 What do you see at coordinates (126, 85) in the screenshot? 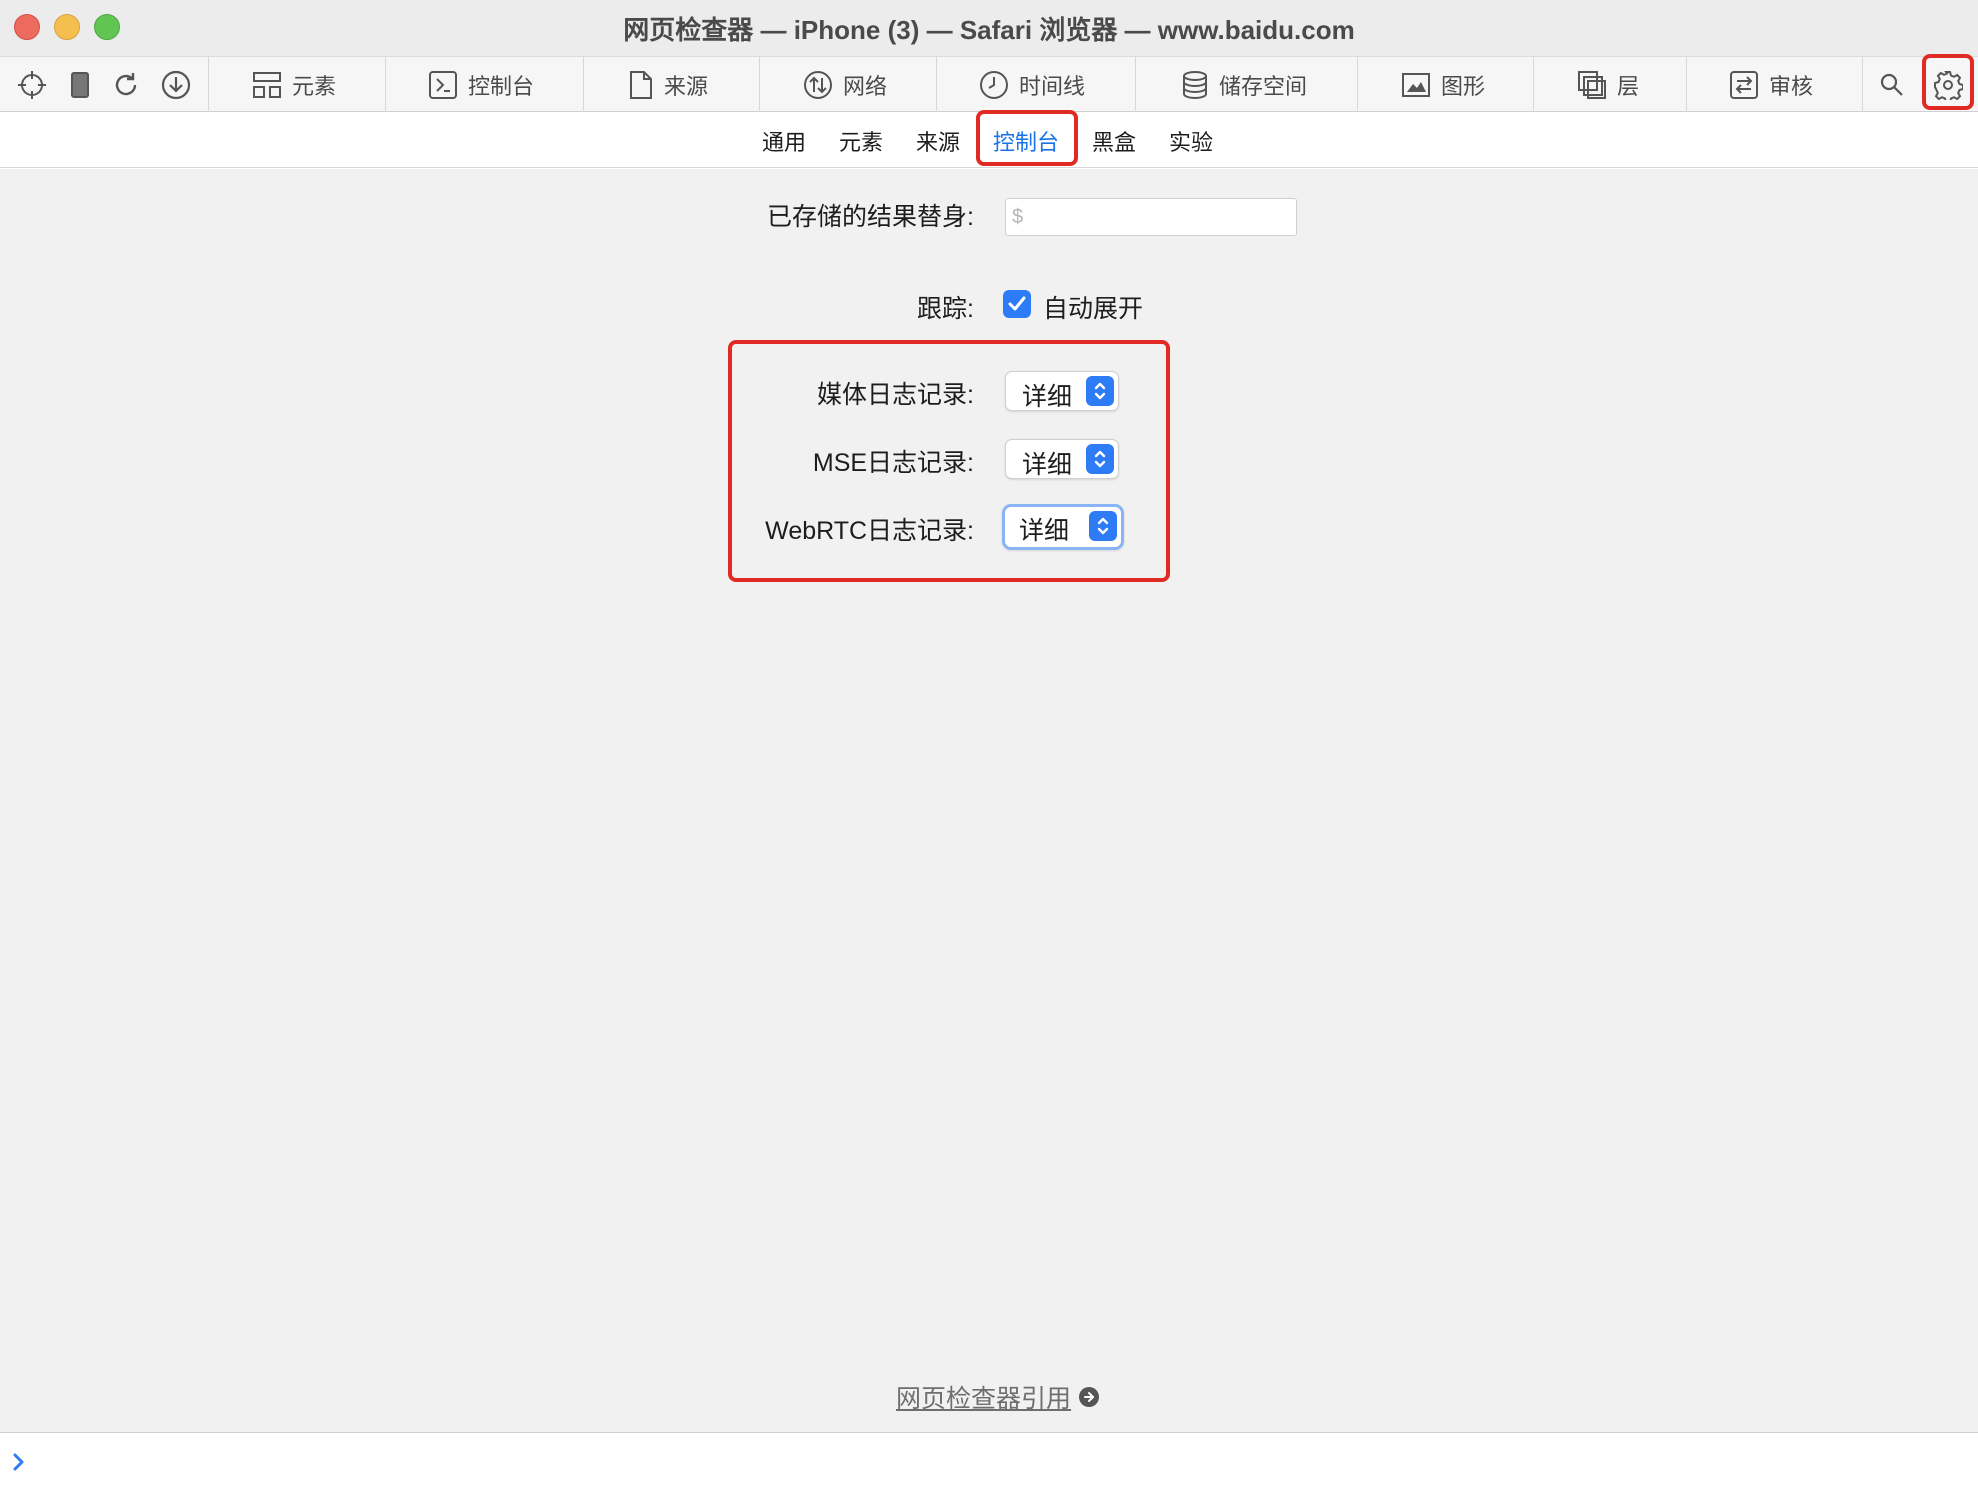
I see `reload-icon` at bounding box center [126, 85].